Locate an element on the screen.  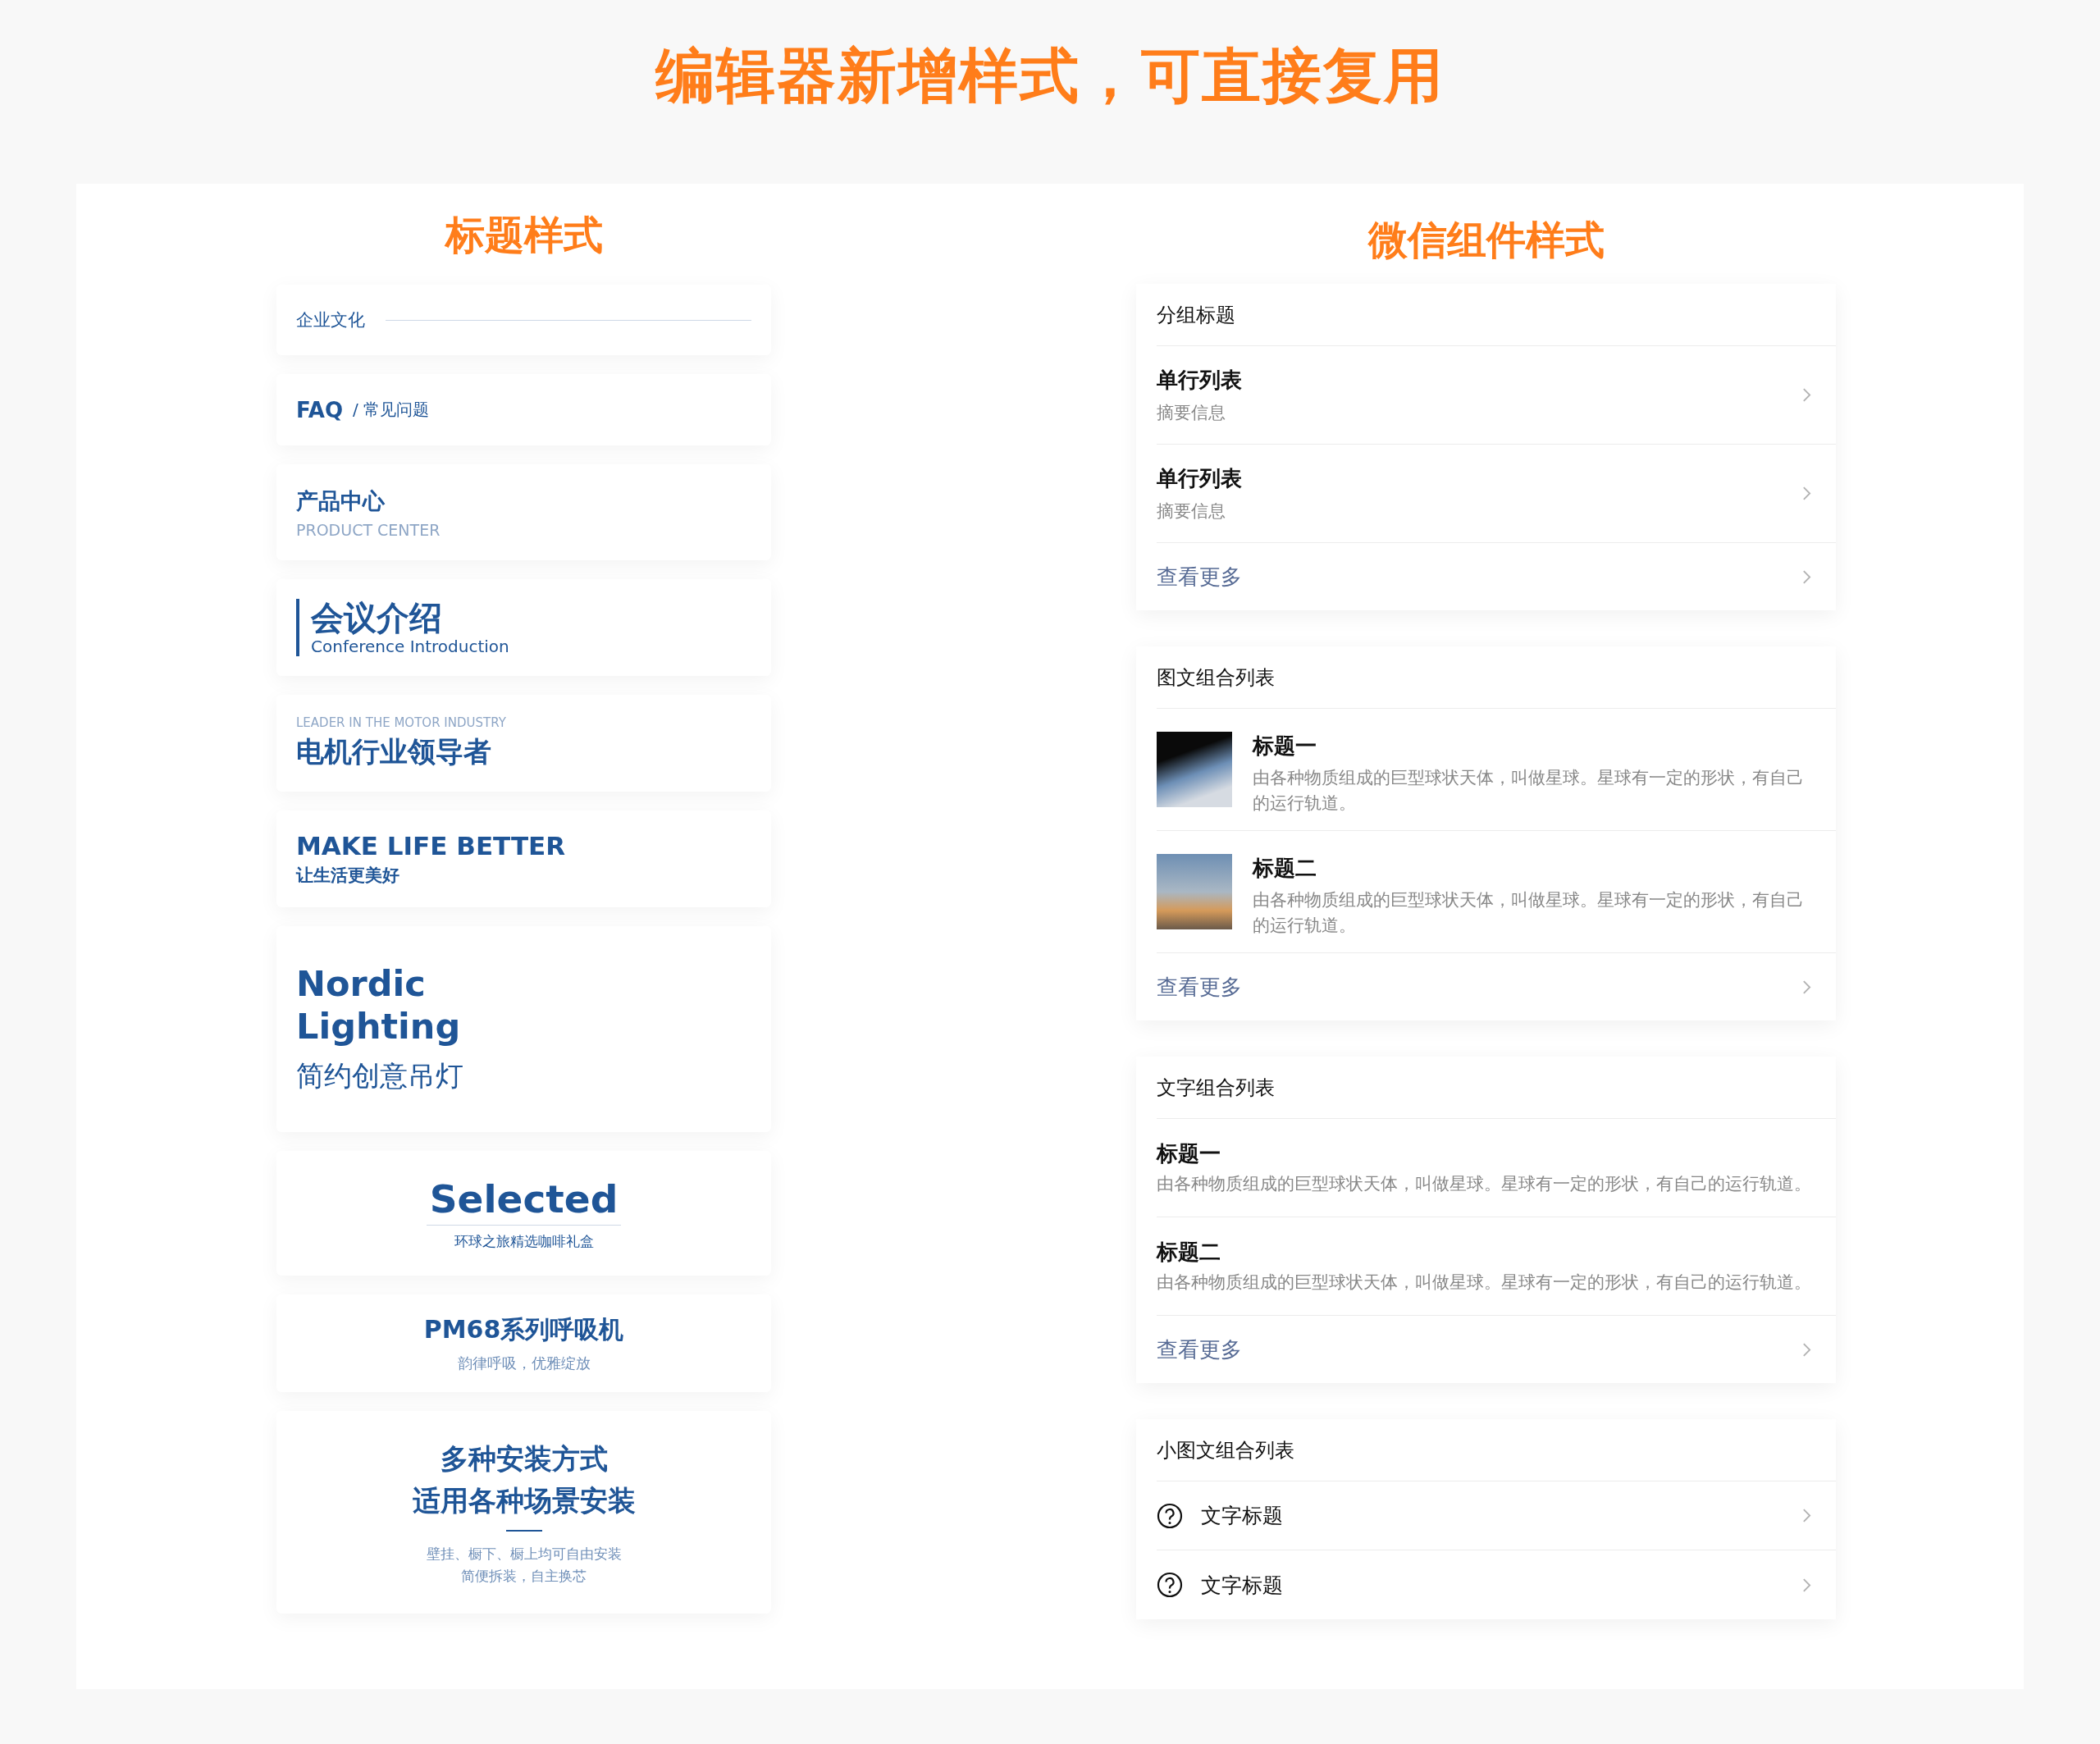
card-title: 企业文化 is located at coordinates (331, 320).